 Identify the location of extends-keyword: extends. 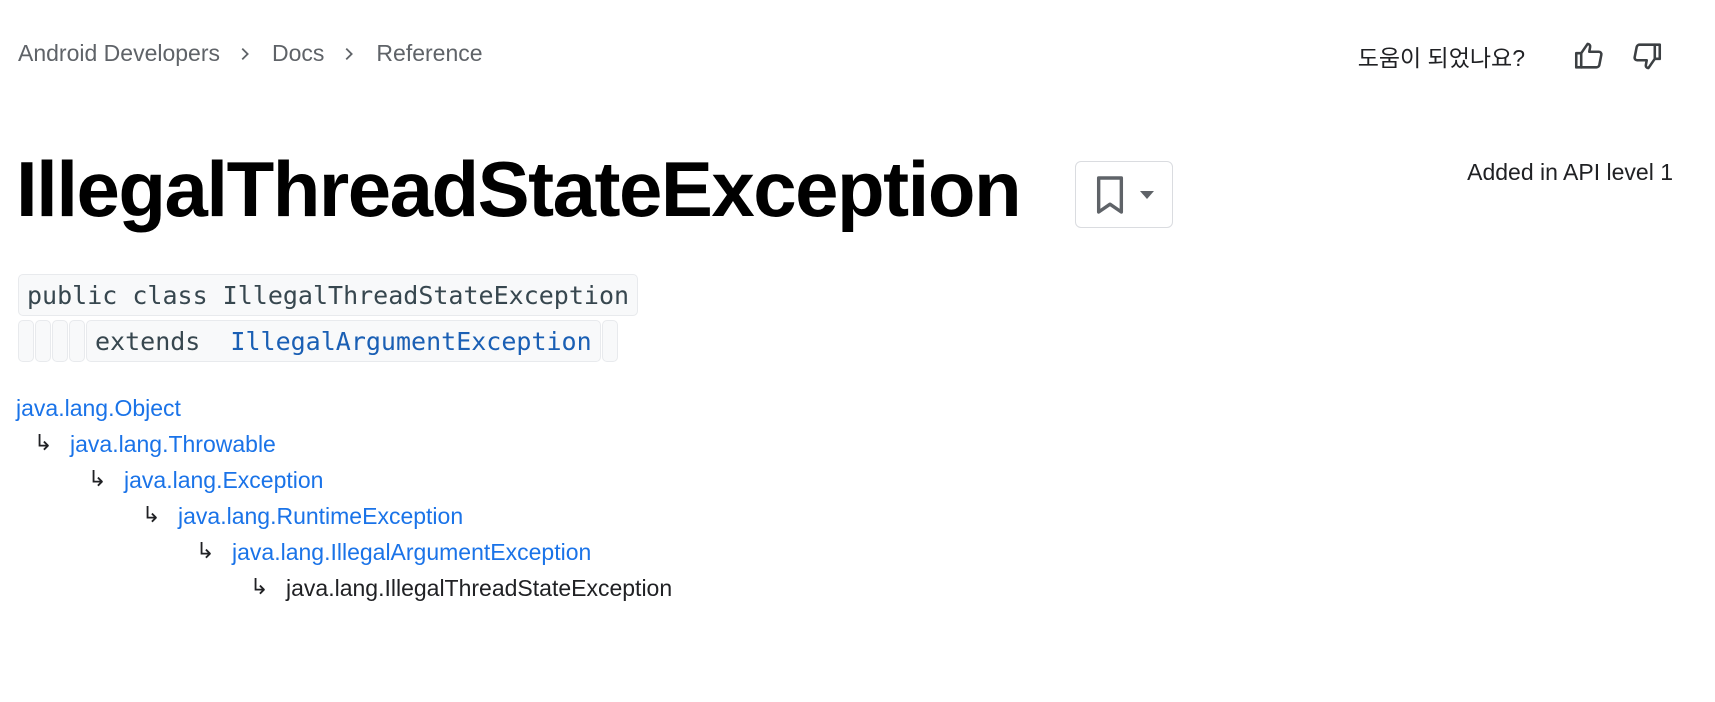
(148, 341).